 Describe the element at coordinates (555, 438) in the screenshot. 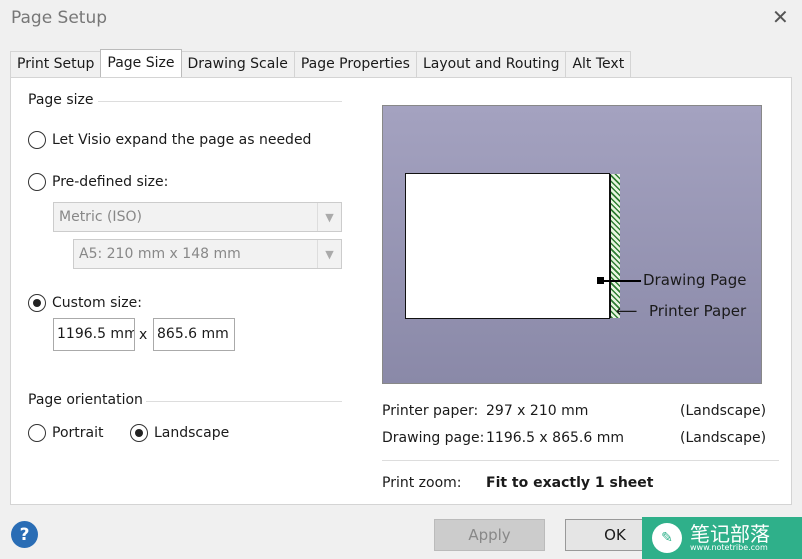

I see `drawing-page-value: 1196.5 x 865.6 mm` at that location.